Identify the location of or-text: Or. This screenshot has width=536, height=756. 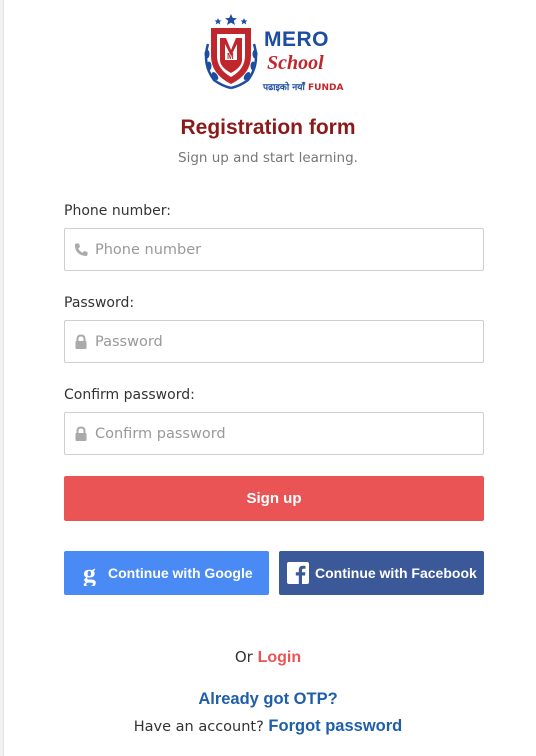
(243, 657).